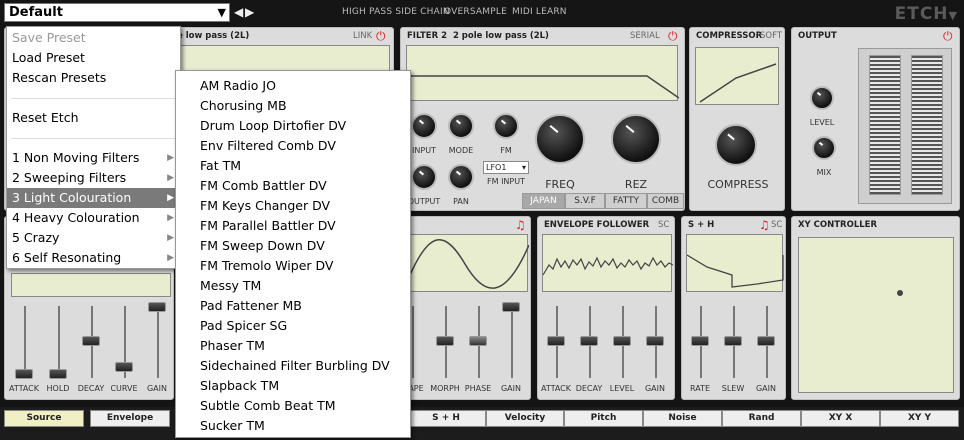 This screenshot has width=964, height=440. What do you see at coordinates (93, 58) in the screenshot?
I see `menu-item-load-preset: Load Preset` at bounding box center [93, 58].